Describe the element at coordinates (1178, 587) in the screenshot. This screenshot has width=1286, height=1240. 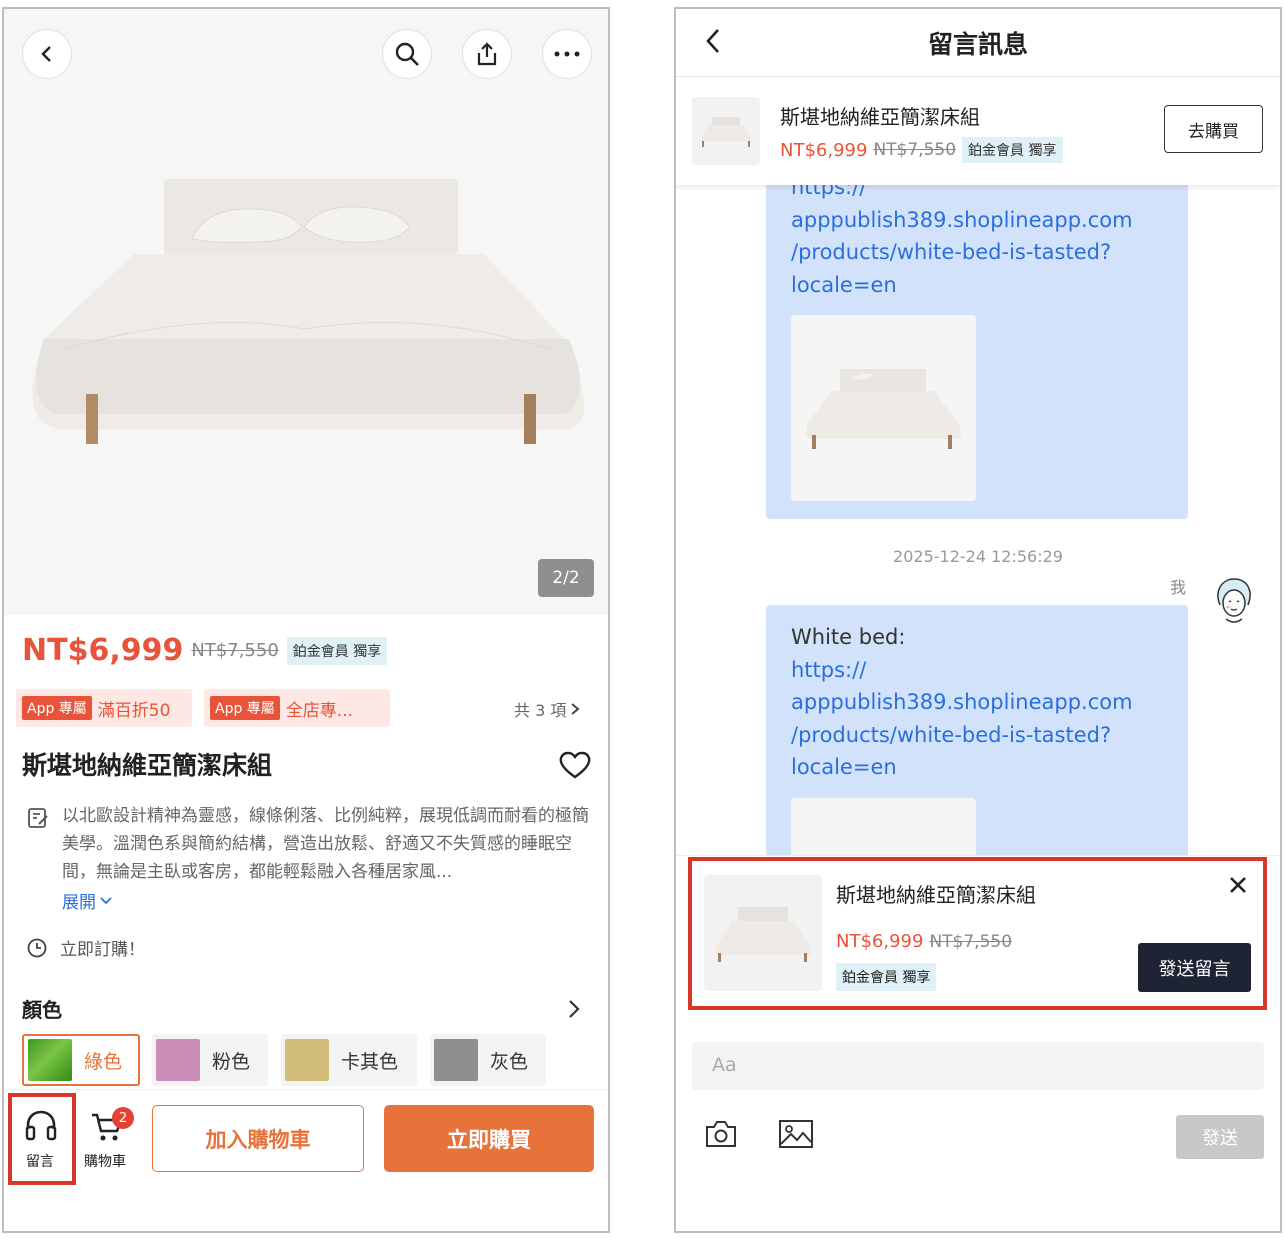
I see `sender-label: 我` at that location.